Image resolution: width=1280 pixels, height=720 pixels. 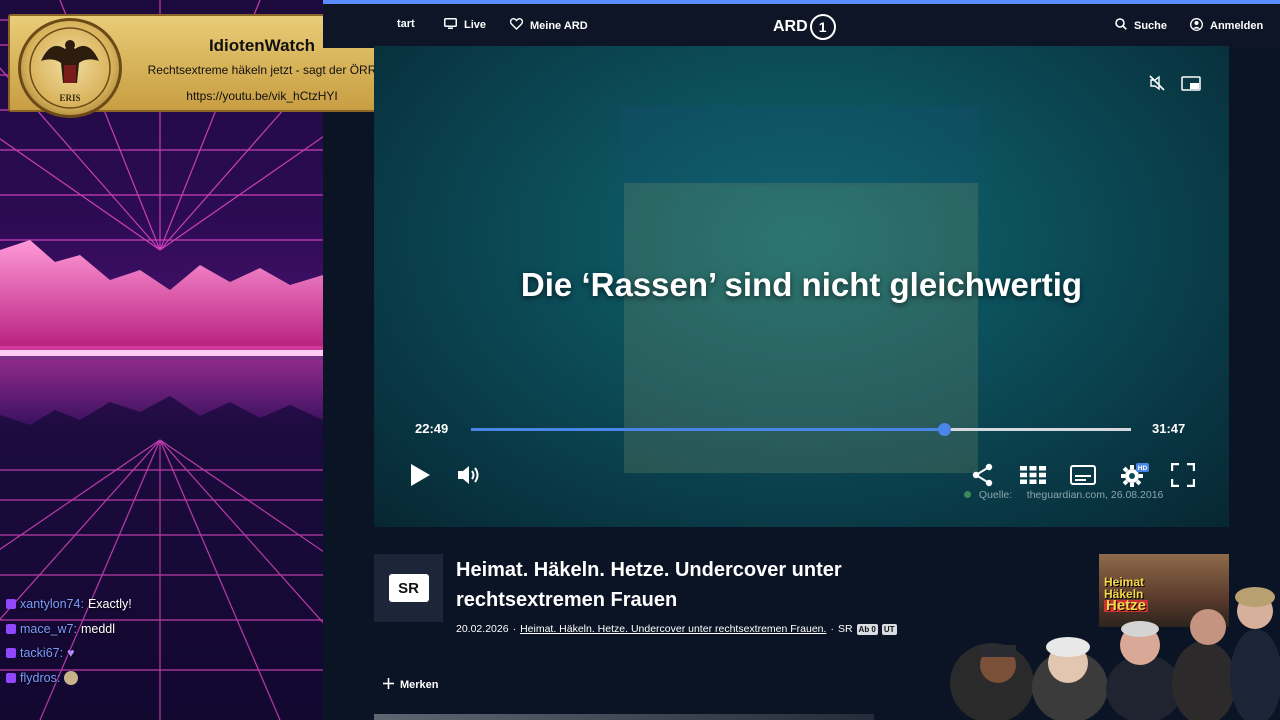 What do you see at coordinates (42, 653) in the screenshot?
I see `chat-username: tacki67:` at bounding box center [42, 653].